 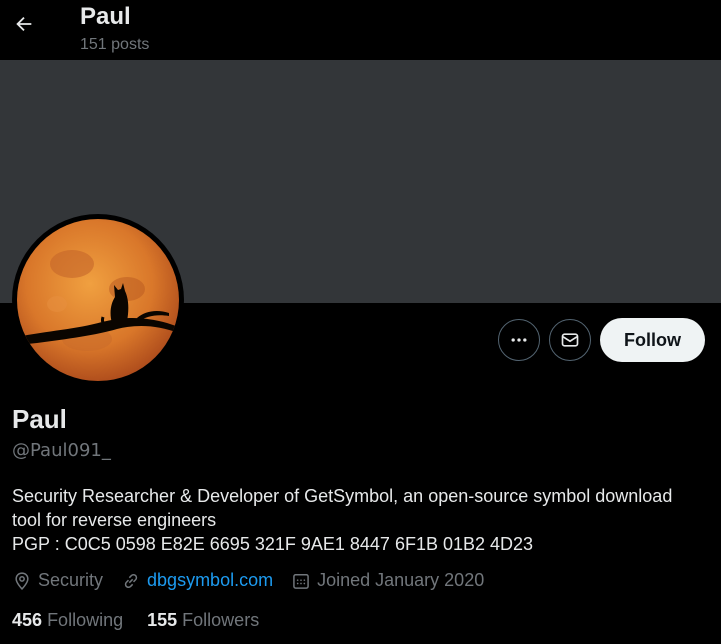 I want to click on followers-count: 155, so click(x=162, y=620).